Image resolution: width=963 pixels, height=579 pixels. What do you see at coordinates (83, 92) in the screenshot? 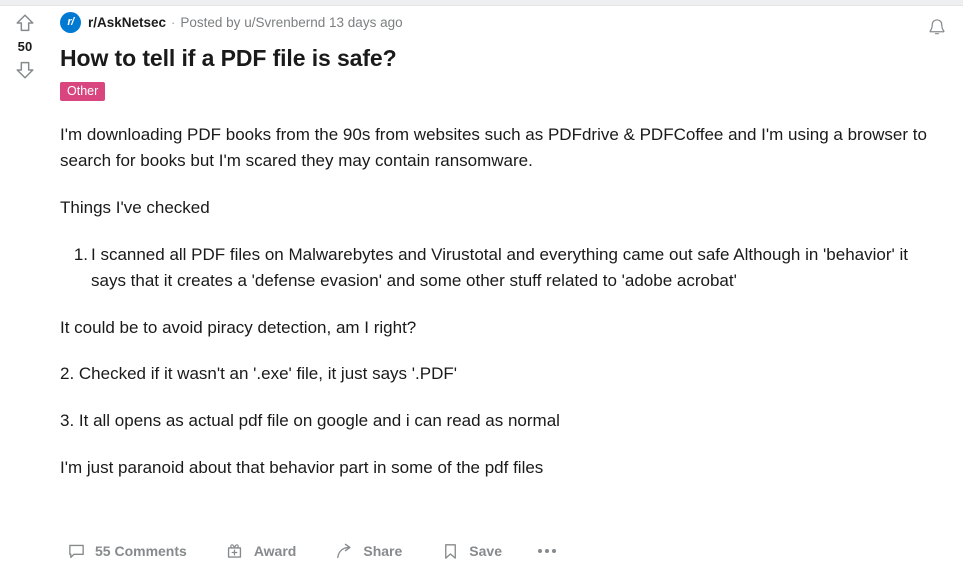
I see `post-flair-badge: Other` at bounding box center [83, 92].